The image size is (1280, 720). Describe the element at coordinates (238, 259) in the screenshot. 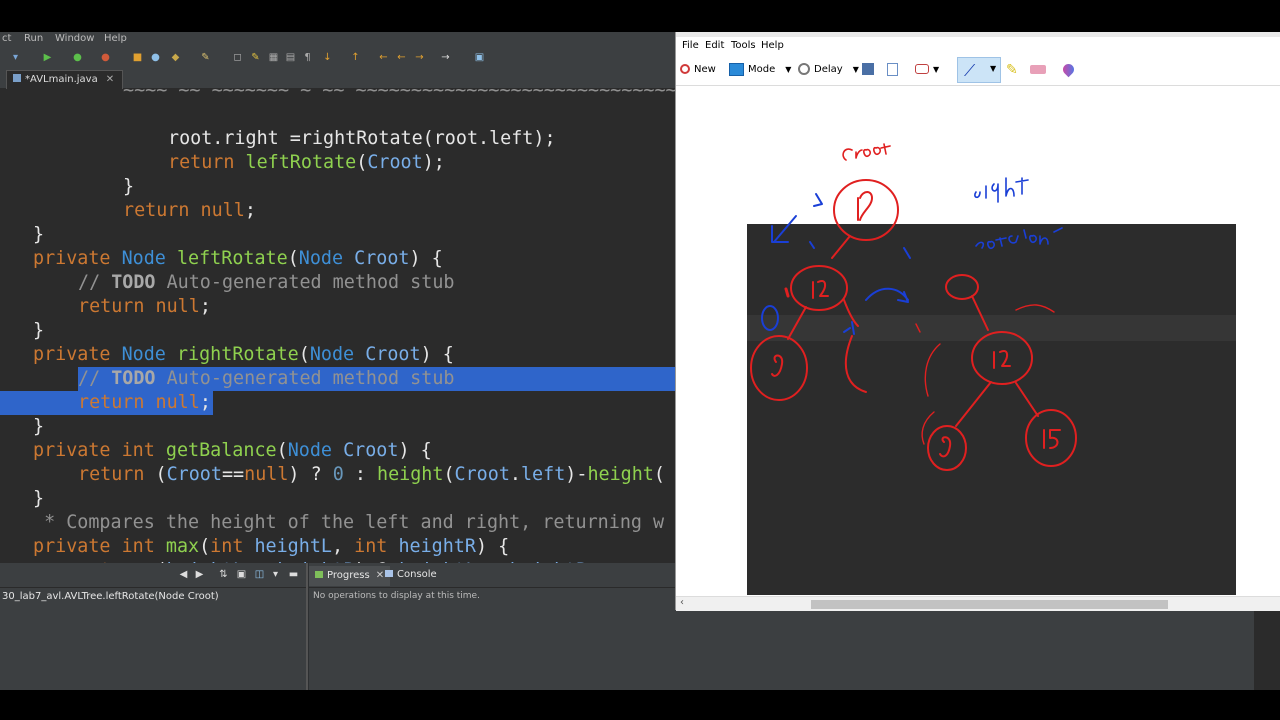

I see `code-line: private Node leftRotate(Node Croot) {` at that location.